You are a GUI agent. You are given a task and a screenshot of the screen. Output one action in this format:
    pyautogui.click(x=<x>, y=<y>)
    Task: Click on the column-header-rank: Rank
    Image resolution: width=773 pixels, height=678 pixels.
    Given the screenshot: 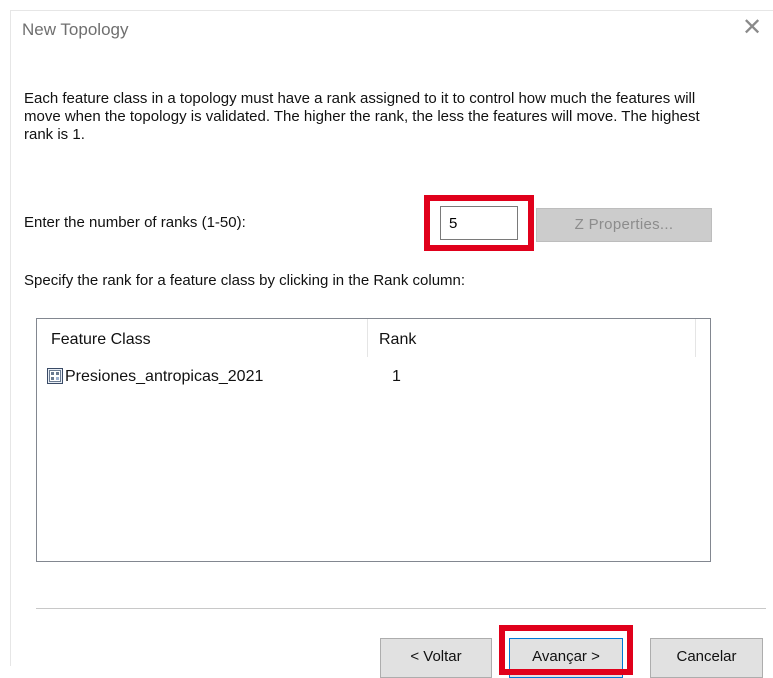 What is the action you would take?
    pyautogui.click(x=397, y=340)
    